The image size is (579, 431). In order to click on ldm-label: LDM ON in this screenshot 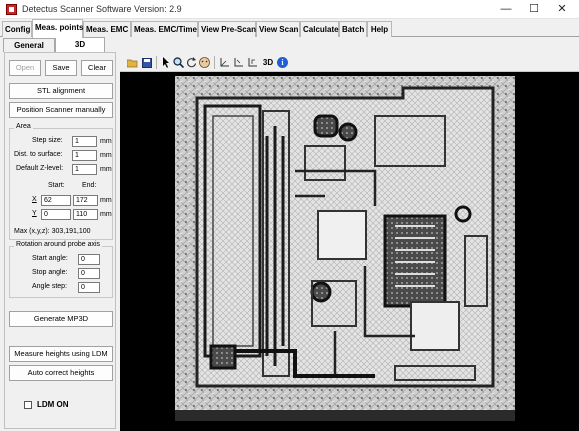, I will do `click(53, 404)`.